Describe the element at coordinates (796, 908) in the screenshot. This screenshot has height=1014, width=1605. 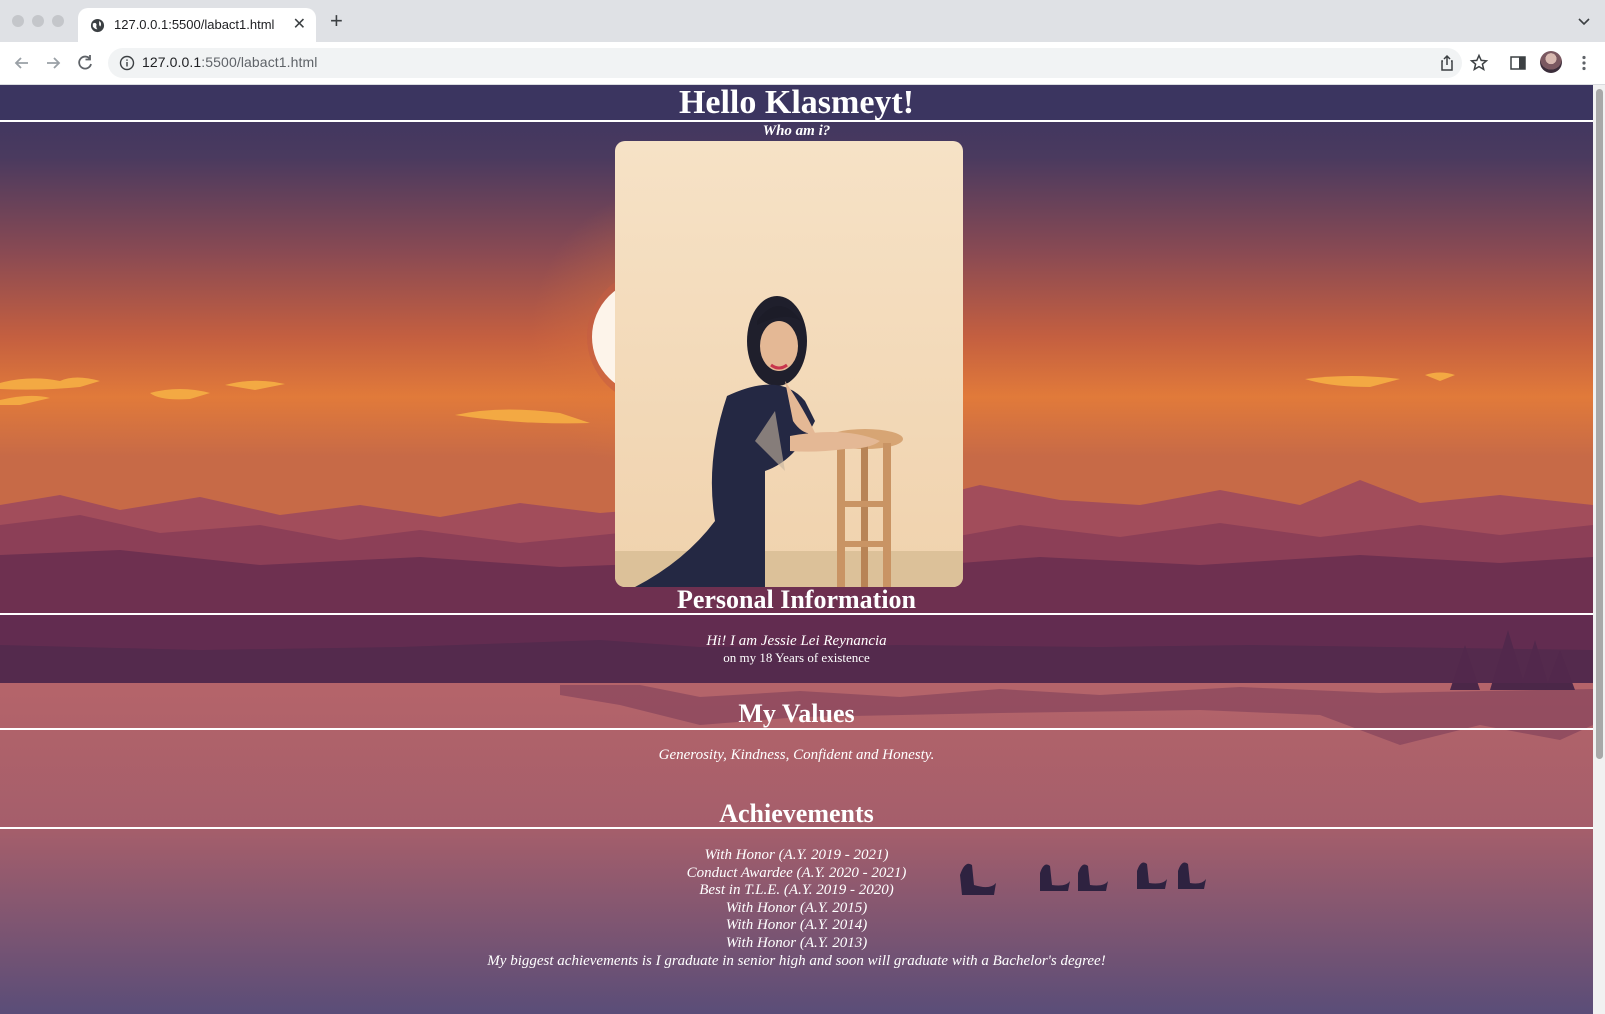
I see `achievement-item: With Honor (A.Y. 2015)` at that location.